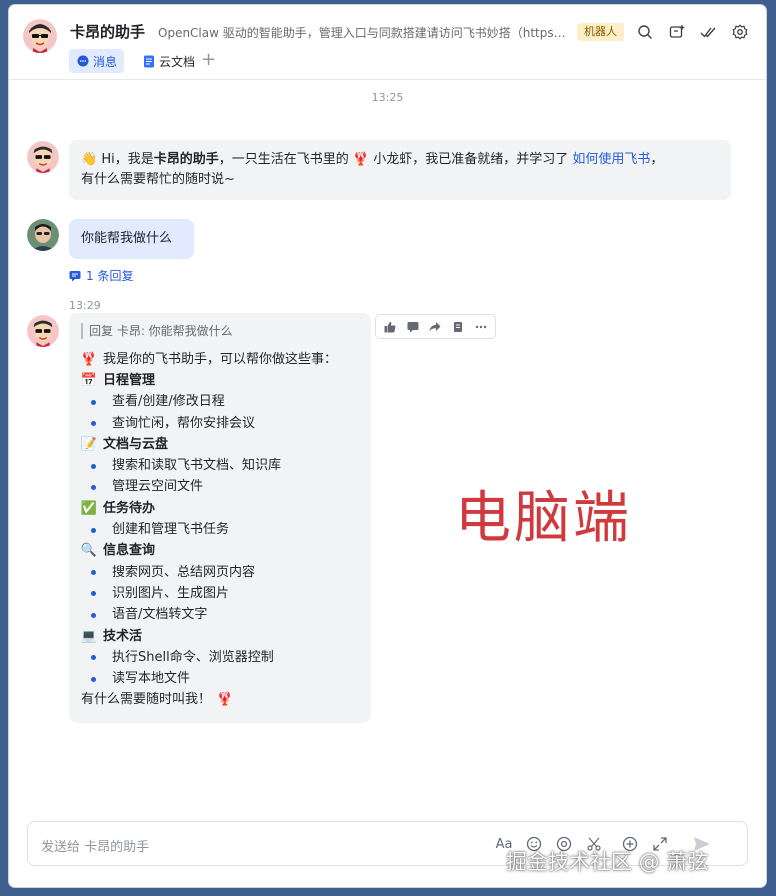 This screenshot has width=776, height=896. What do you see at coordinates (105, 61) in the screenshot?
I see `tab-messages-label: 消息` at bounding box center [105, 61].